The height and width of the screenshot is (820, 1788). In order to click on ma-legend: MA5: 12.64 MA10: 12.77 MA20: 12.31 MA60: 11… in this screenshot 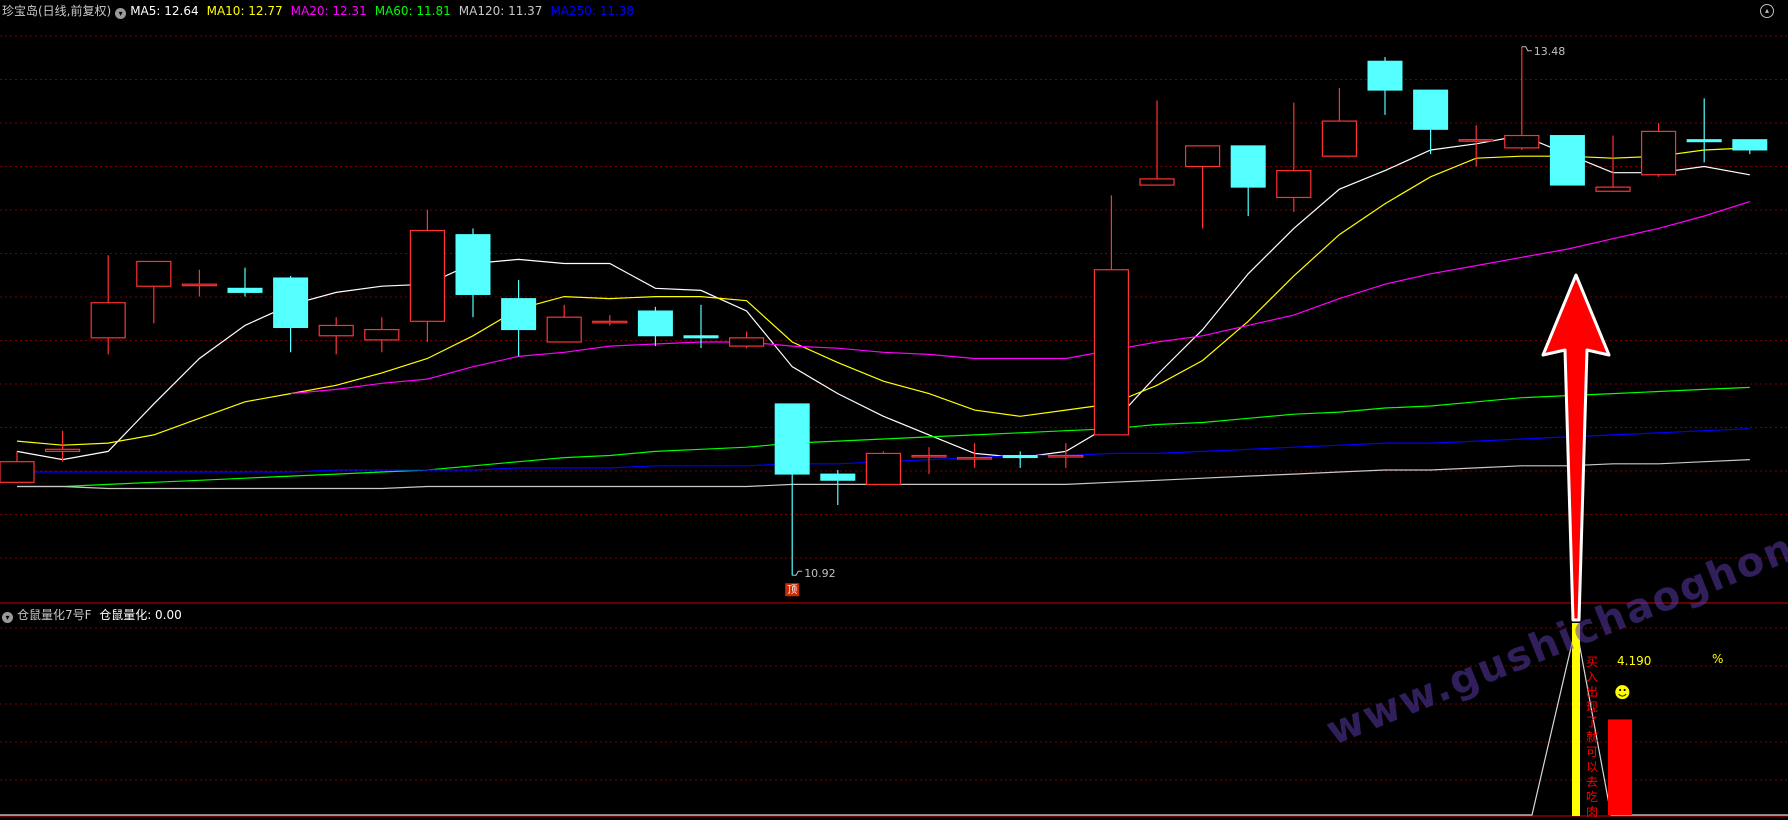, I will do `click(386, 11)`.